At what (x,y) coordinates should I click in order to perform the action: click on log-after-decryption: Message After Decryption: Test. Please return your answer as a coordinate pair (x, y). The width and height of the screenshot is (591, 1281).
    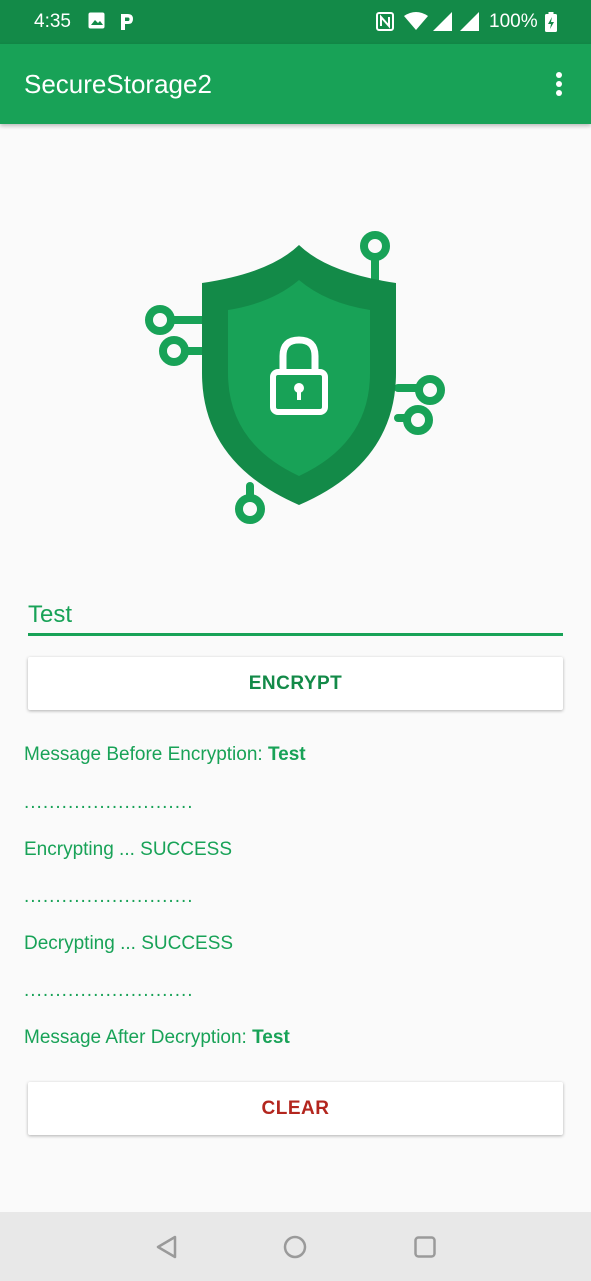
    Looking at the image, I should click on (157, 1038).